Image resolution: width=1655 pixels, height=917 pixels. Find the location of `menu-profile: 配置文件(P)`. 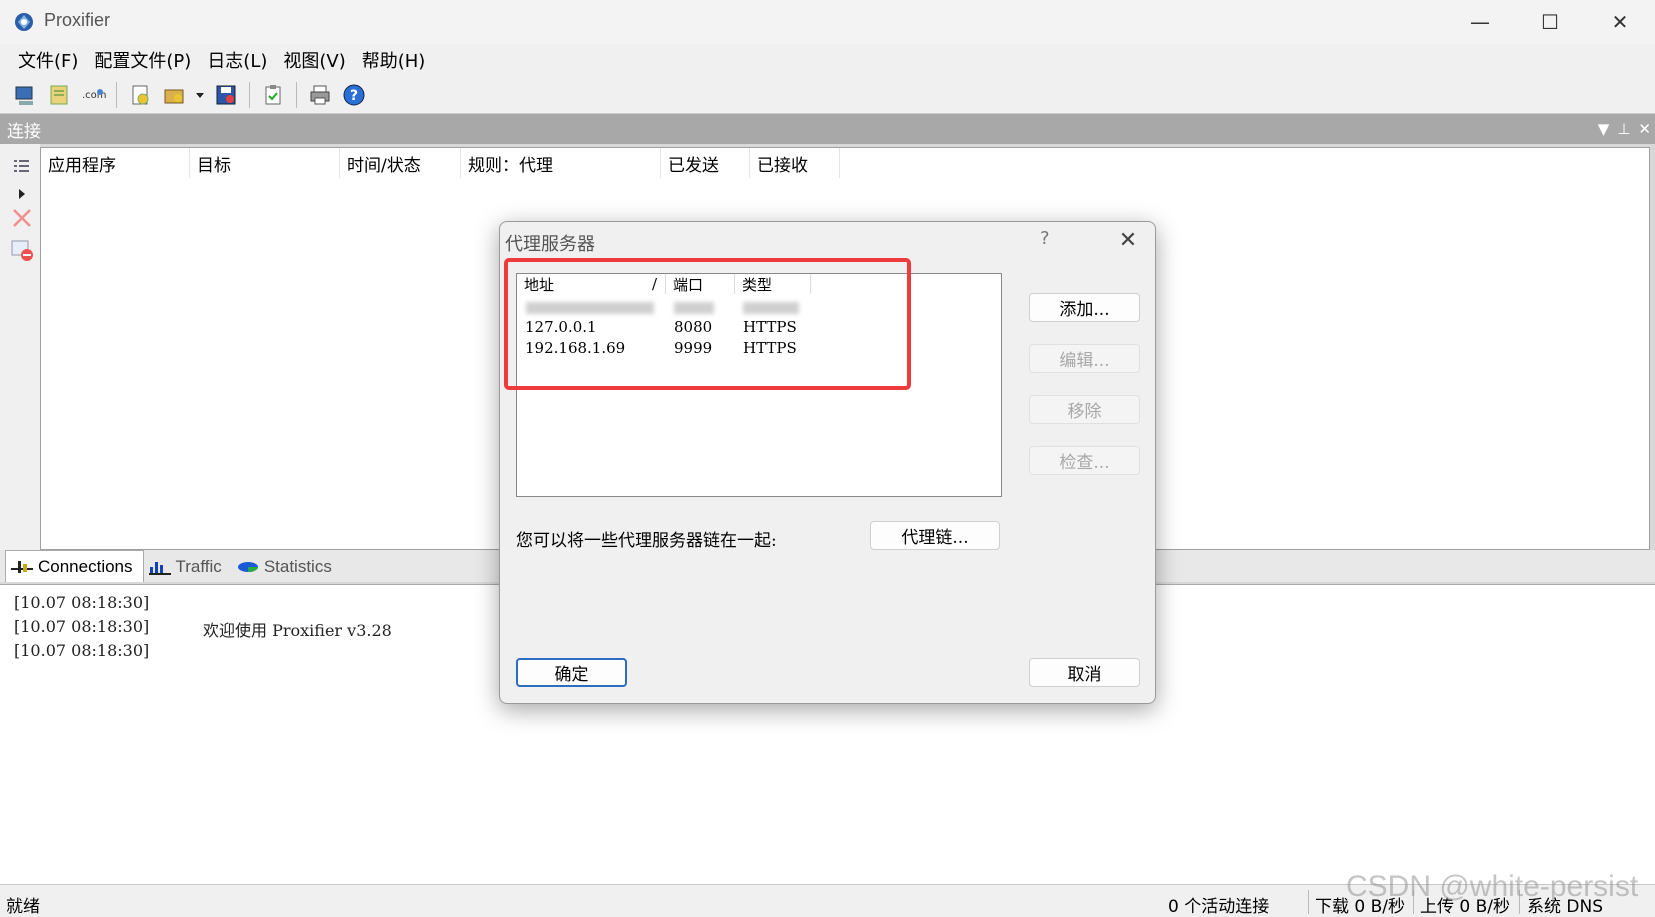

menu-profile: 配置文件(P) is located at coordinates (142, 60).